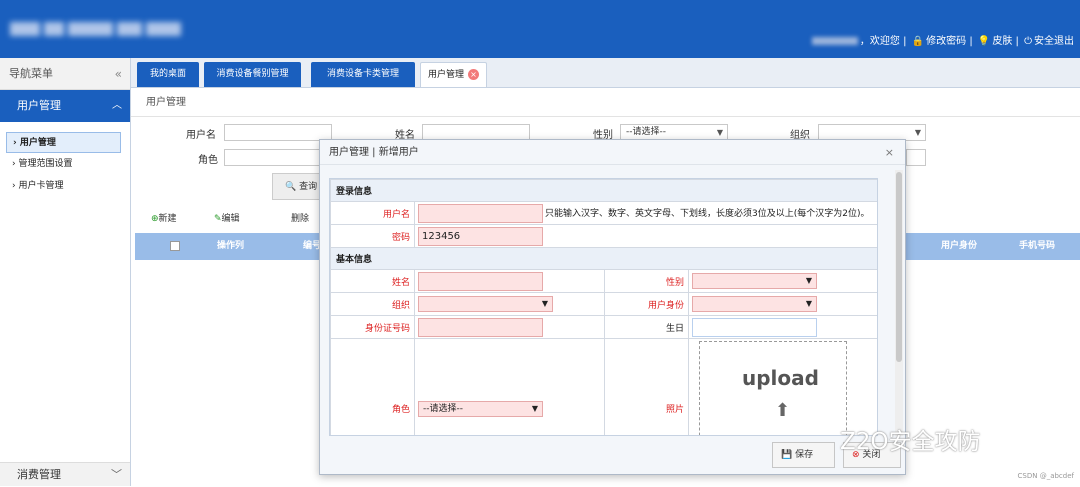 The image size is (1080, 487). Describe the element at coordinates (646, 304) in the screenshot. I see `identity-field-label: 用户身份` at that location.